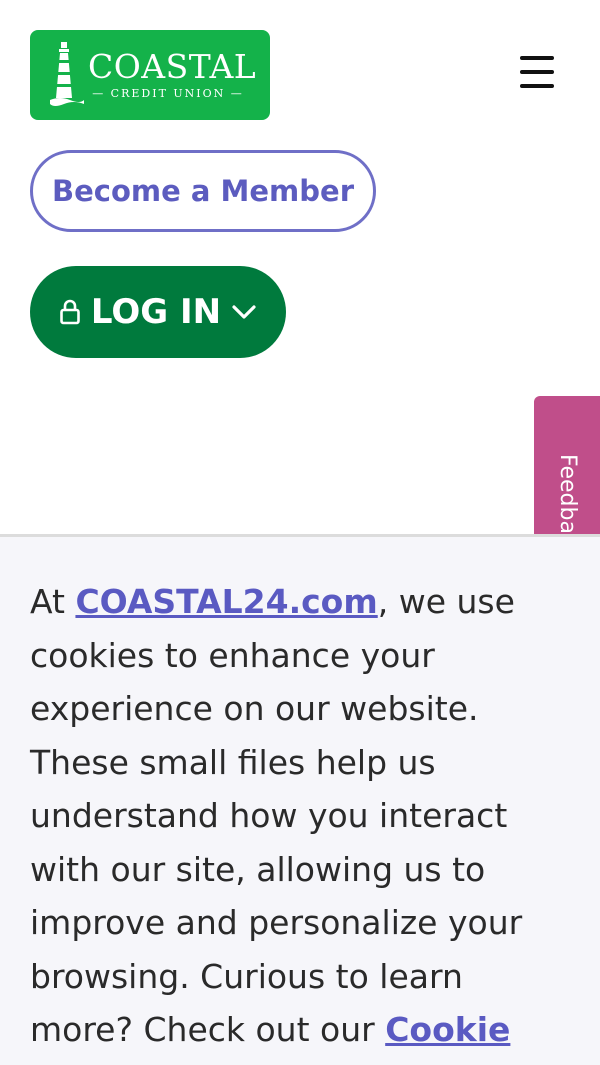 The width and height of the screenshot is (600, 1065). I want to click on become-member-label: Become a Member, so click(202, 191).